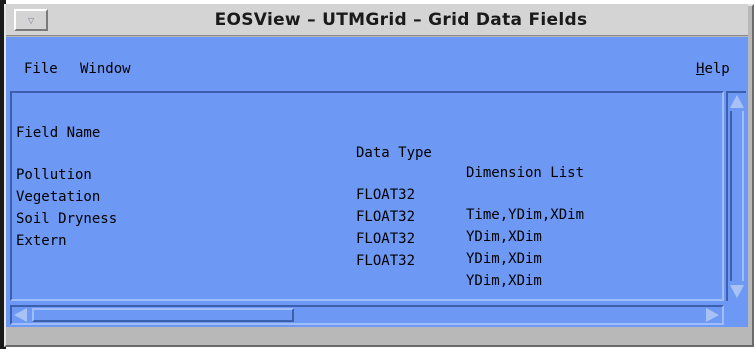 The width and height of the screenshot is (756, 349). I want to click on scroll-left-arrow-icon, so click(20, 315).